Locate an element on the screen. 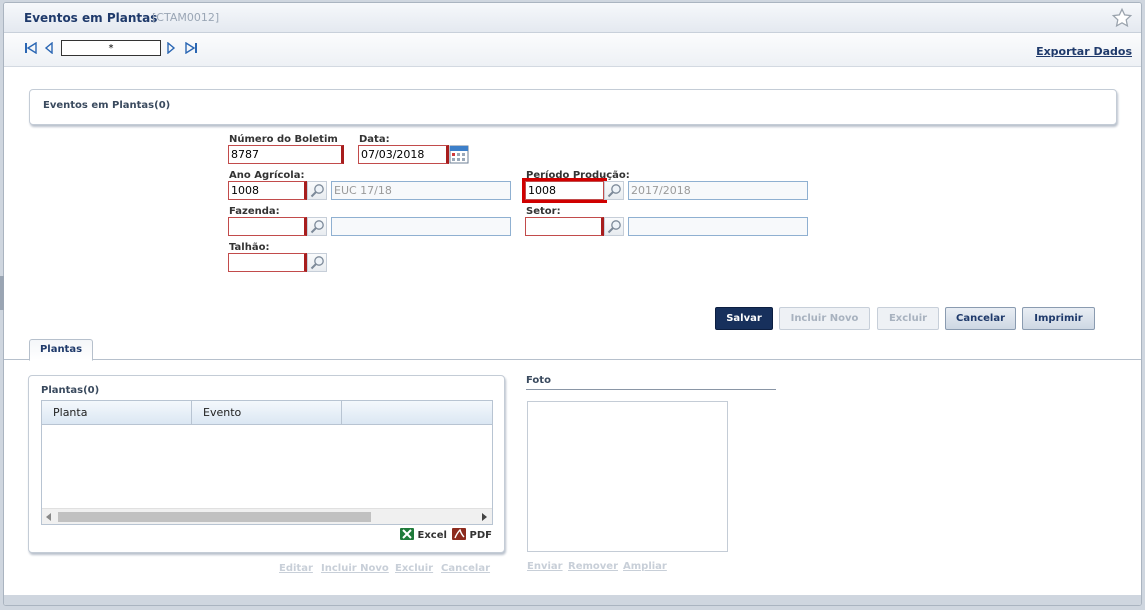 The image size is (1145, 610). export-data-link: Exportar Dados is located at coordinates (1084, 51).